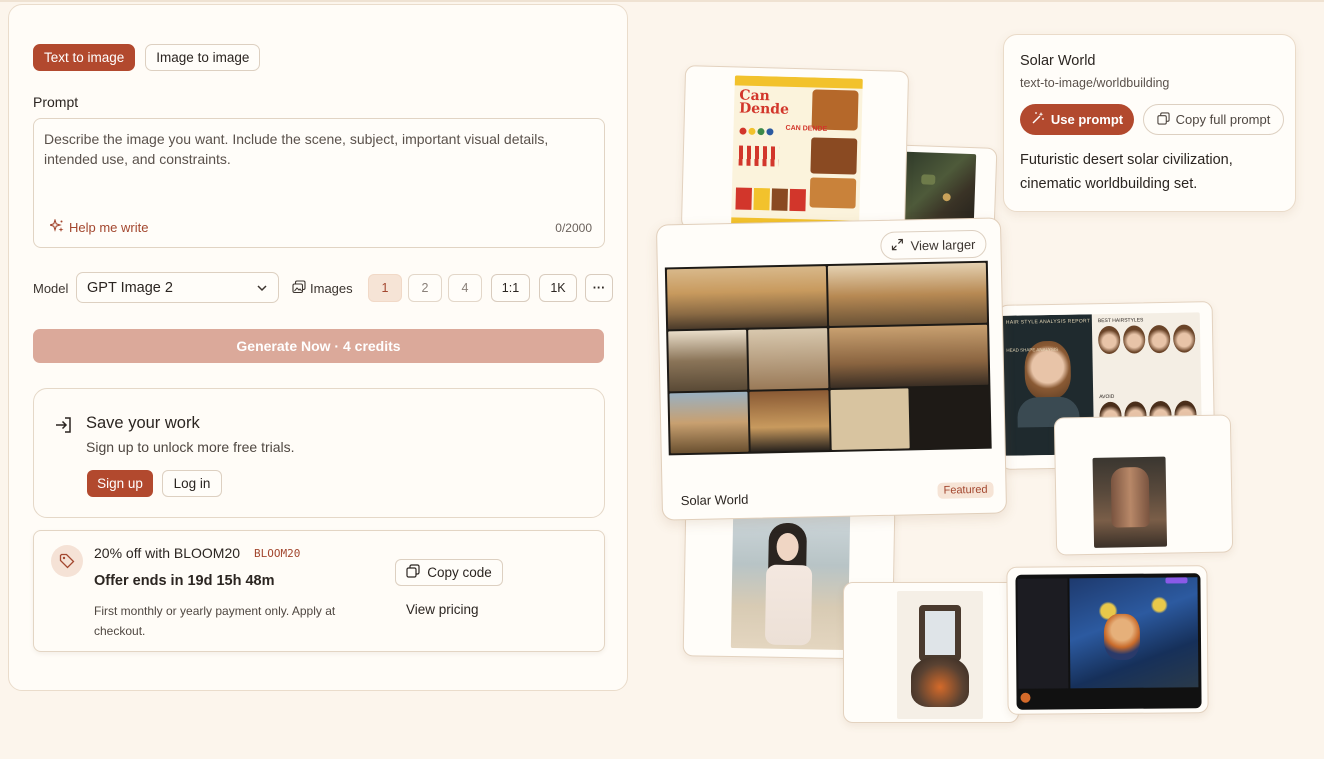 The image size is (1324, 759). I want to click on promo-title-text: 20% off with BLOOM20, so click(167, 553).